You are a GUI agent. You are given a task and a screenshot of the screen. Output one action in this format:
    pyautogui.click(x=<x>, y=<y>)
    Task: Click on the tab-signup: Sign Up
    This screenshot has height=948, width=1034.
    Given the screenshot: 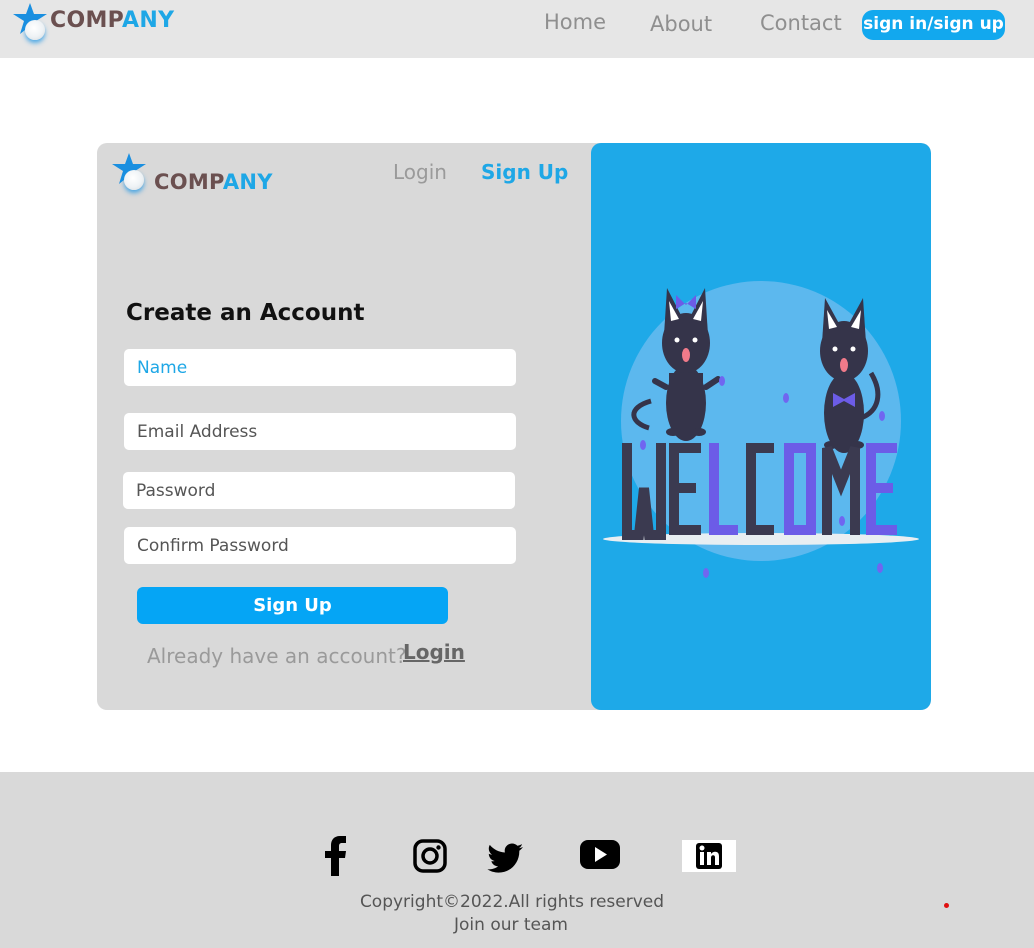 What is the action you would take?
    pyautogui.click(x=524, y=172)
    